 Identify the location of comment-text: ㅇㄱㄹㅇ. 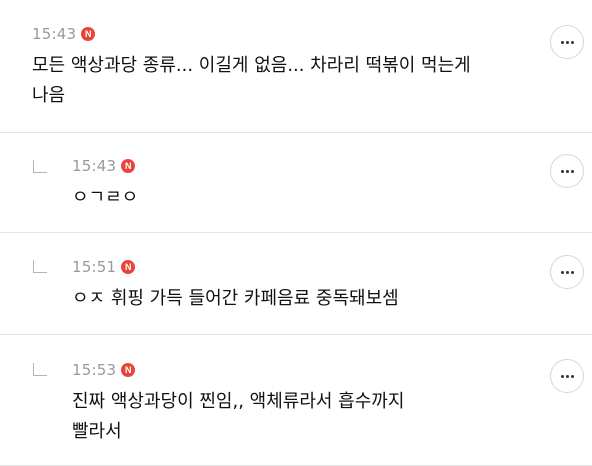
(105, 197).